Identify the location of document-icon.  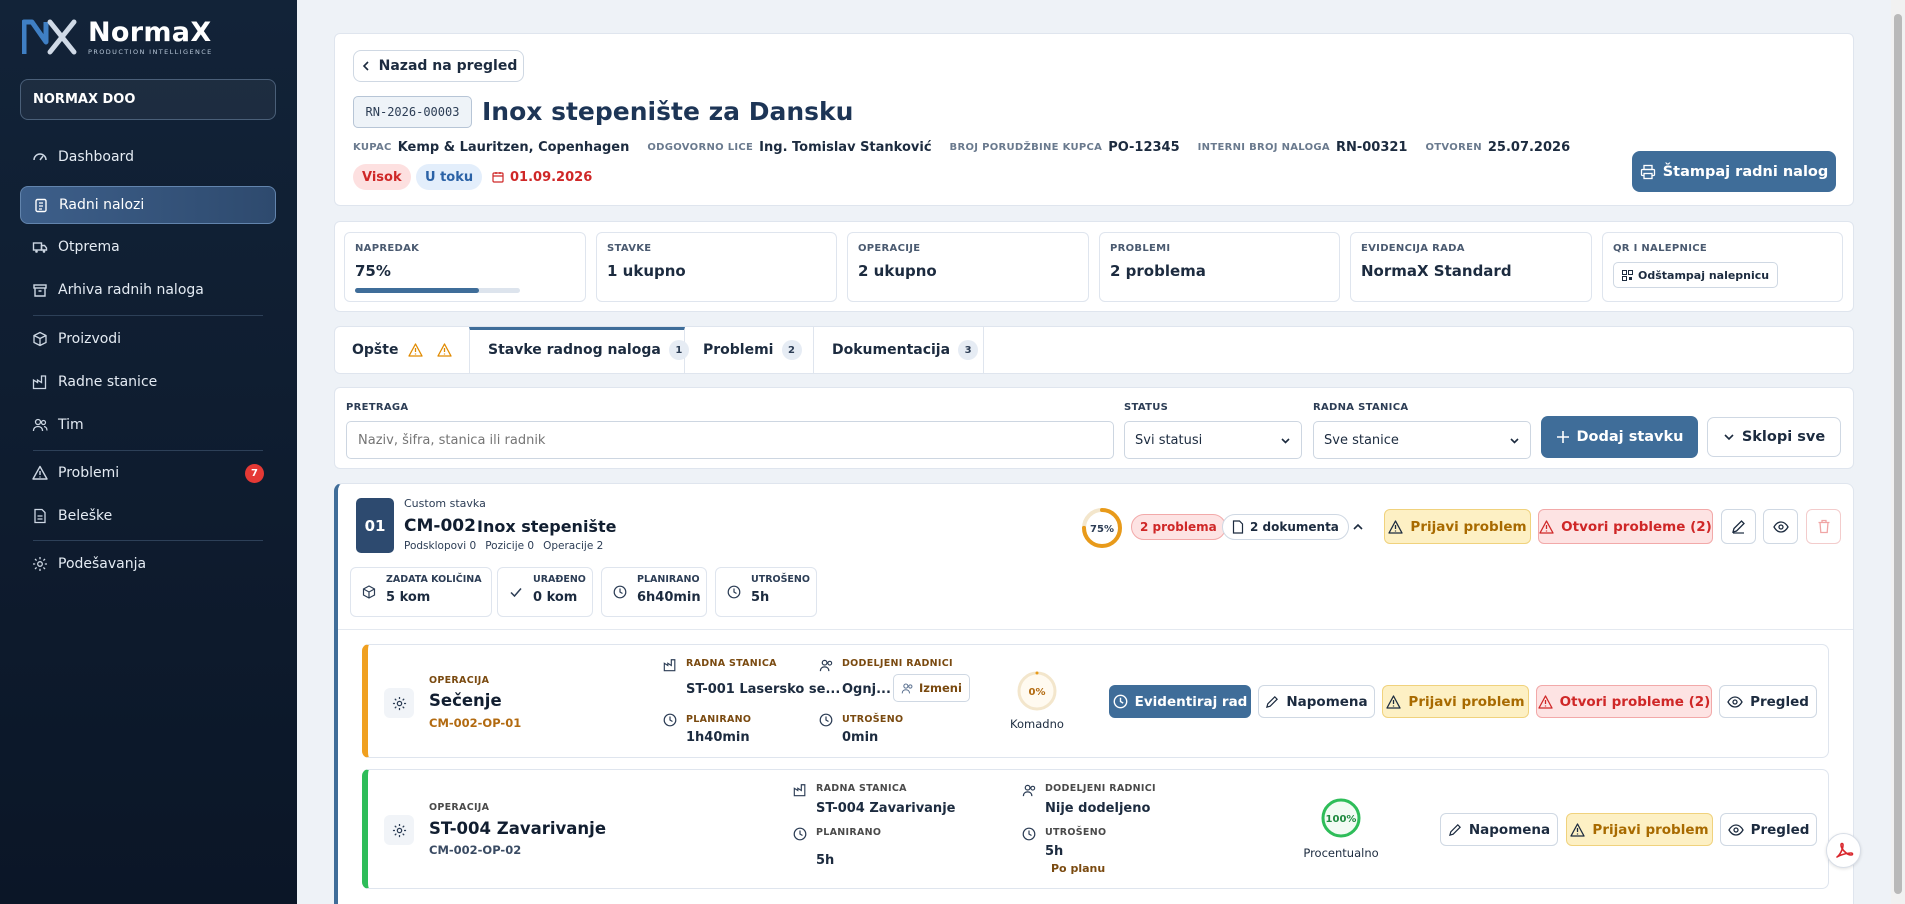
(1238, 527).